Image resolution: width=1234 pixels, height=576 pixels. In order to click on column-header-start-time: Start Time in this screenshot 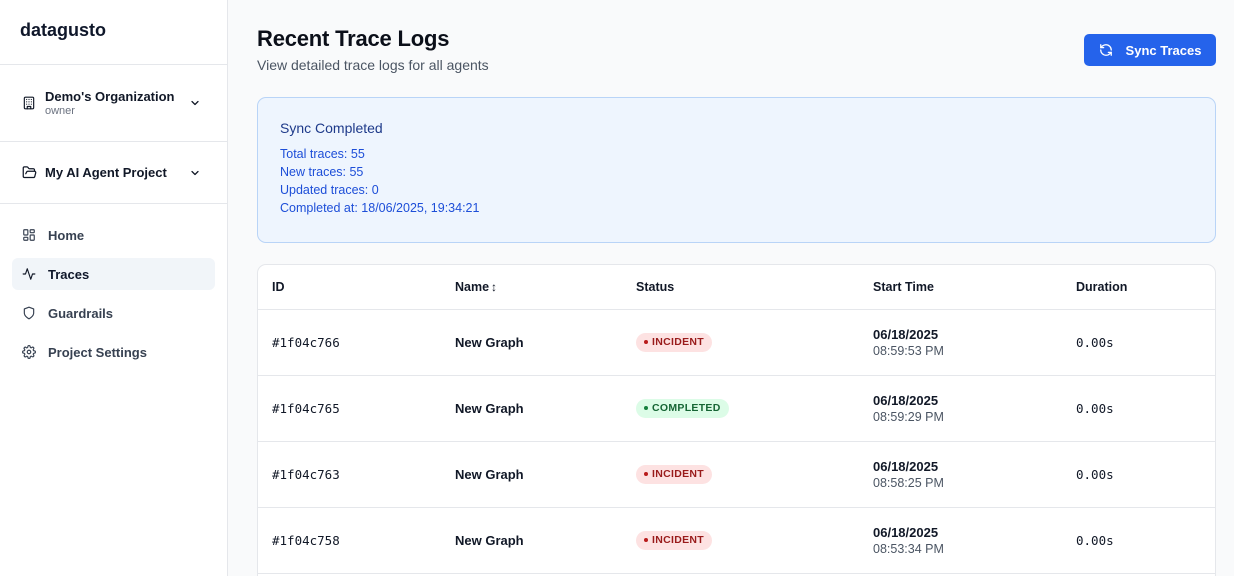, I will do `click(903, 286)`.